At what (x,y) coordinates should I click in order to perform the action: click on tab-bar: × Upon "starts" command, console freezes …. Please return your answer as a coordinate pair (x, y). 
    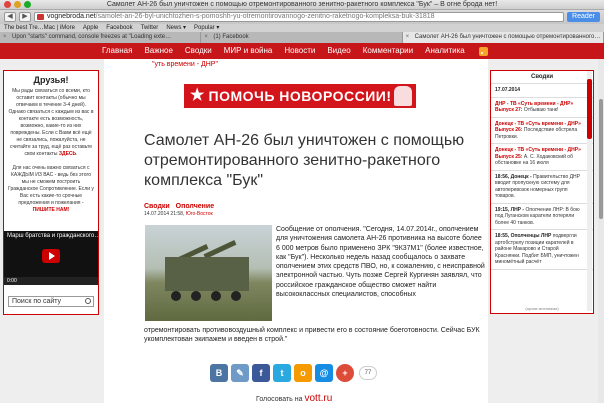
    Looking at the image, I should click on (302, 37).